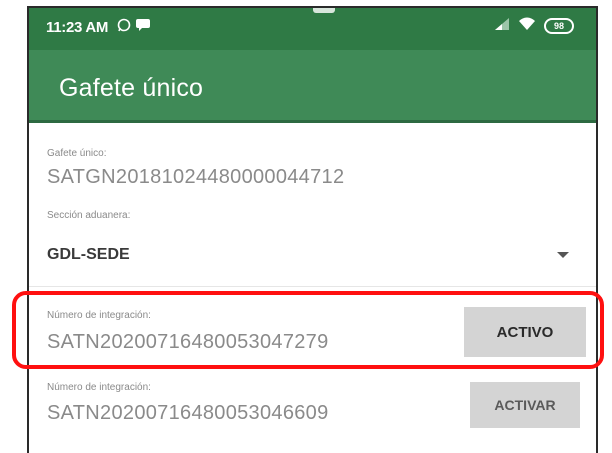  I want to click on signal-icon, so click(502, 26).